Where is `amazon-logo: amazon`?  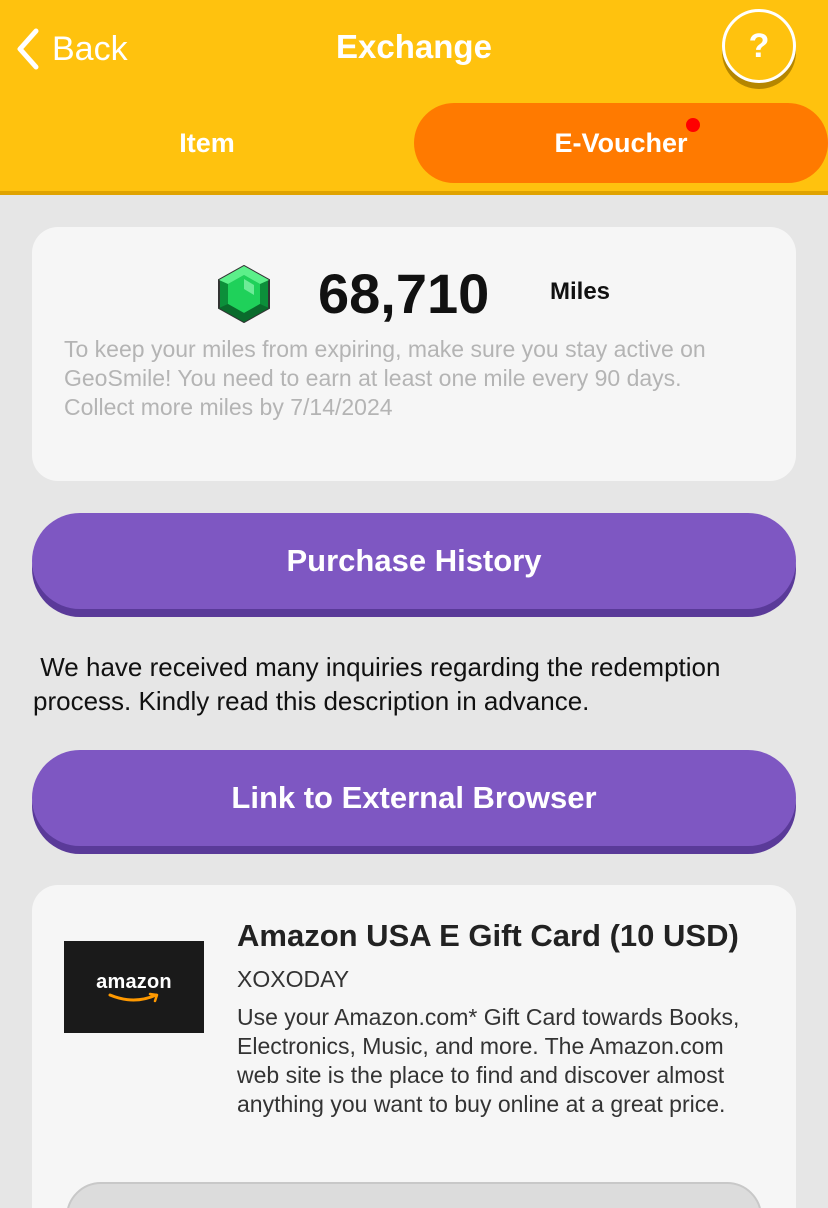 amazon-logo: amazon is located at coordinates (134, 987).